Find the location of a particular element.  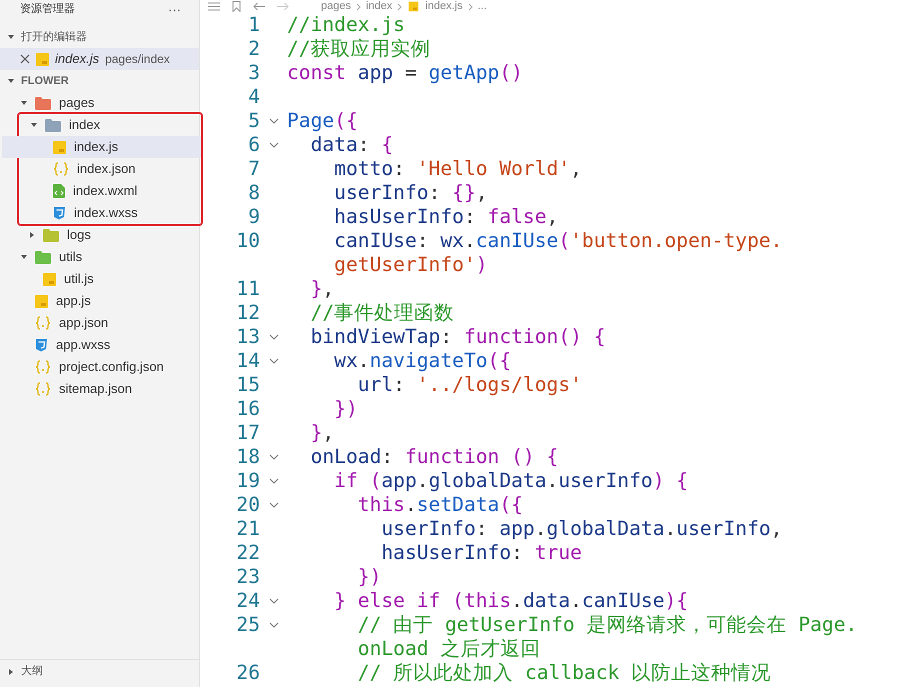

code-line: data: { is located at coordinates (352, 145).